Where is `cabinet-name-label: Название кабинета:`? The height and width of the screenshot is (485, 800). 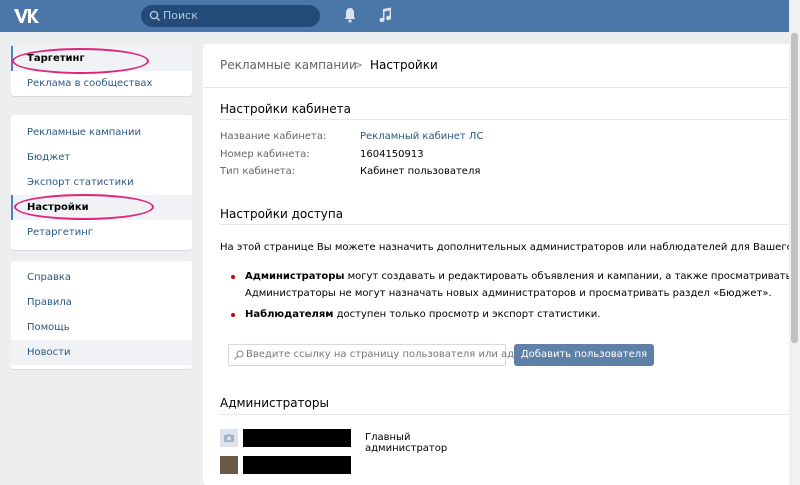
cabinet-name-label: Название кабинета: is located at coordinates (273, 136).